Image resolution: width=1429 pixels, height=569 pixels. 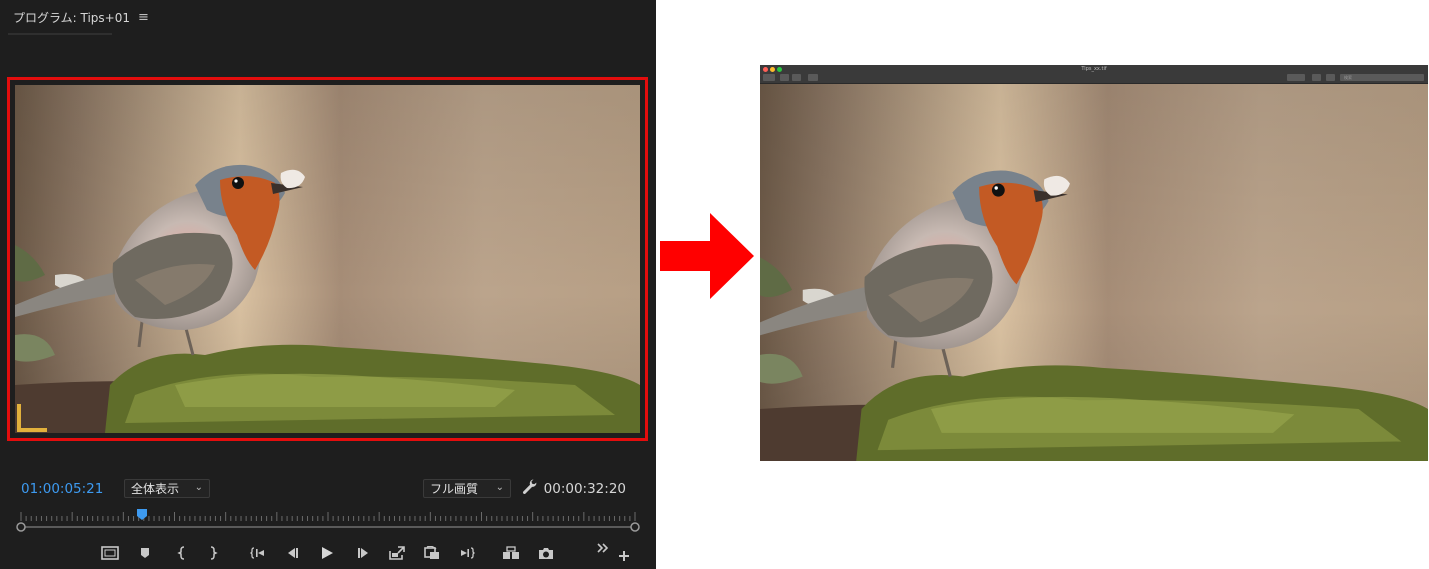 I want to click on go-to-out-icon, so click(x=467, y=553).